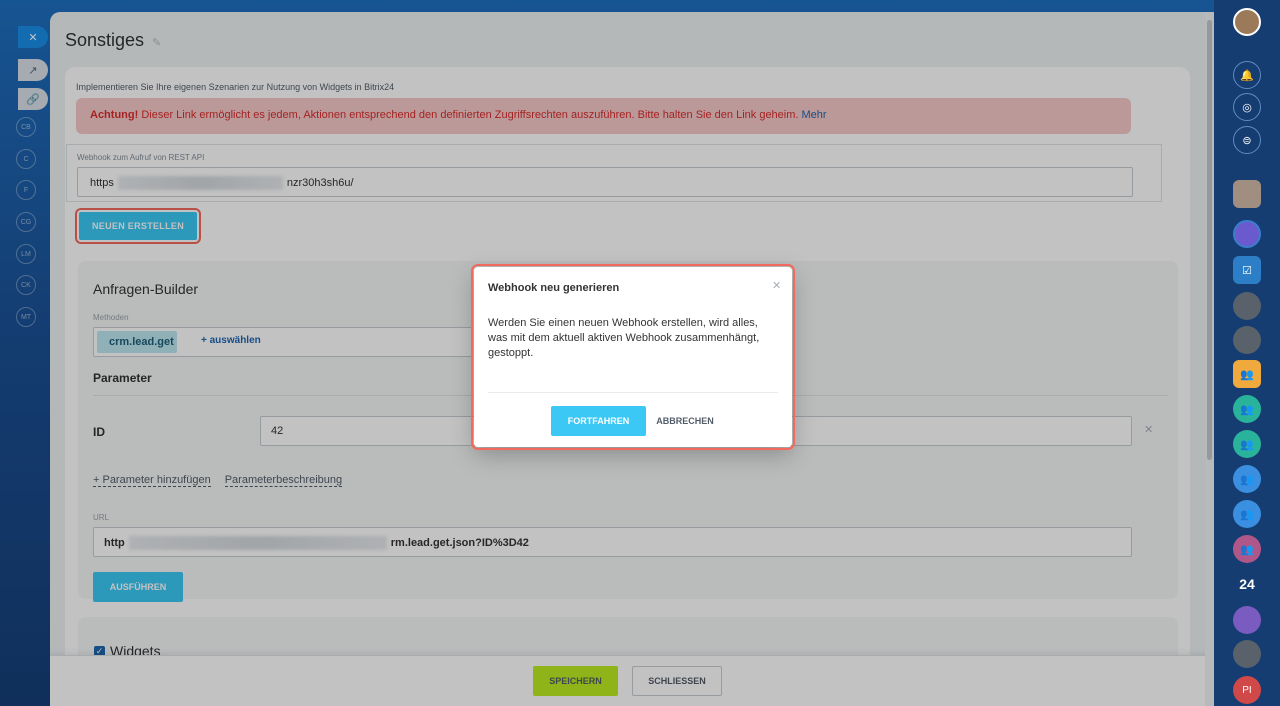  I want to click on cancel-button: ABBRECHEN, so click(685, 421).